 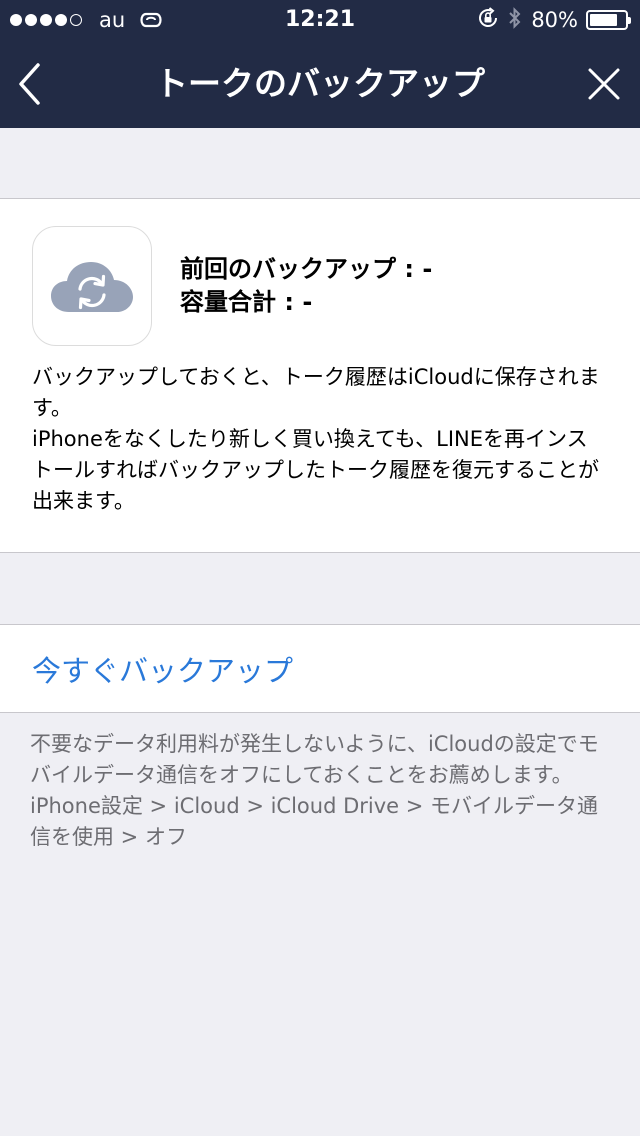 I want to click on total-size-label: 容量合計, so click(x=241, y=302).